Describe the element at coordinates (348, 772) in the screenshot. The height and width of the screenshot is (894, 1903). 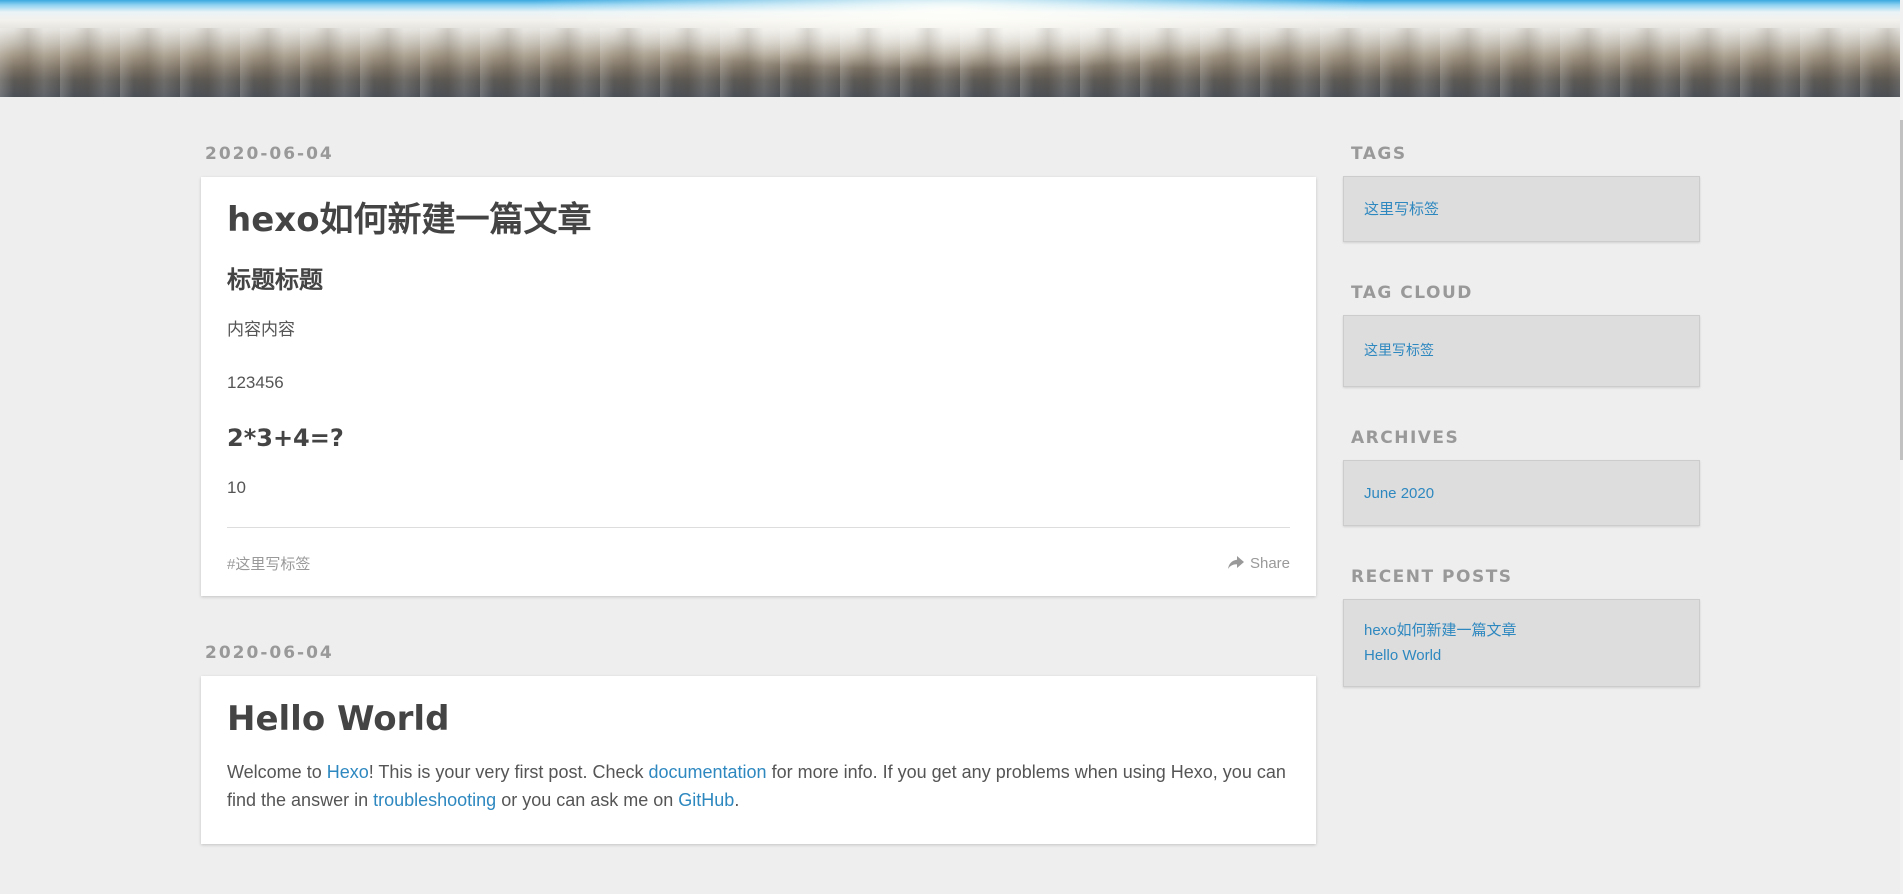
I see `hexo-link: Hexo` at that location.